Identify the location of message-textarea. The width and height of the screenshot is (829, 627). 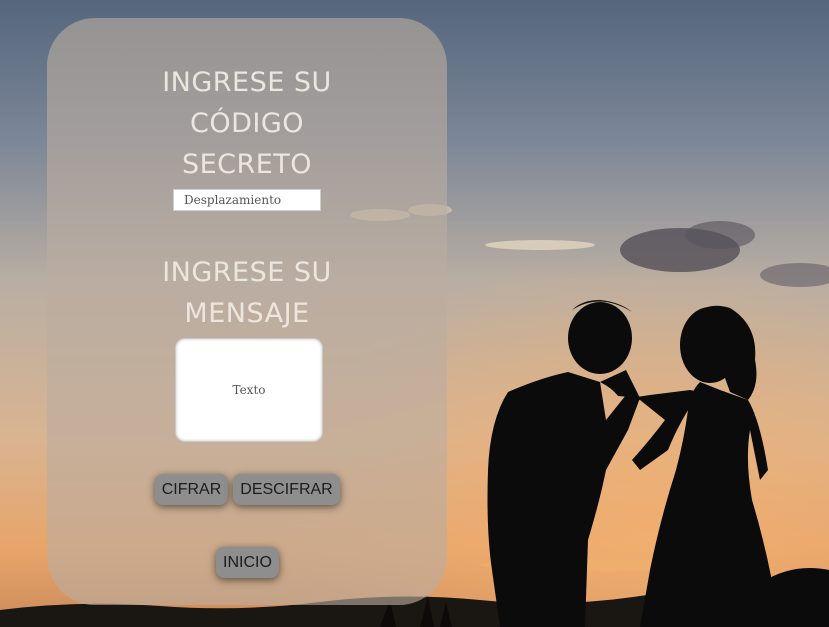
(249, 390).